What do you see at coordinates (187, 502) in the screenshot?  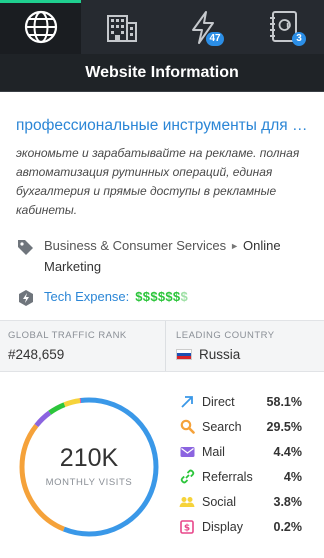 I see `people-icon` at bounding box center [187, 502].